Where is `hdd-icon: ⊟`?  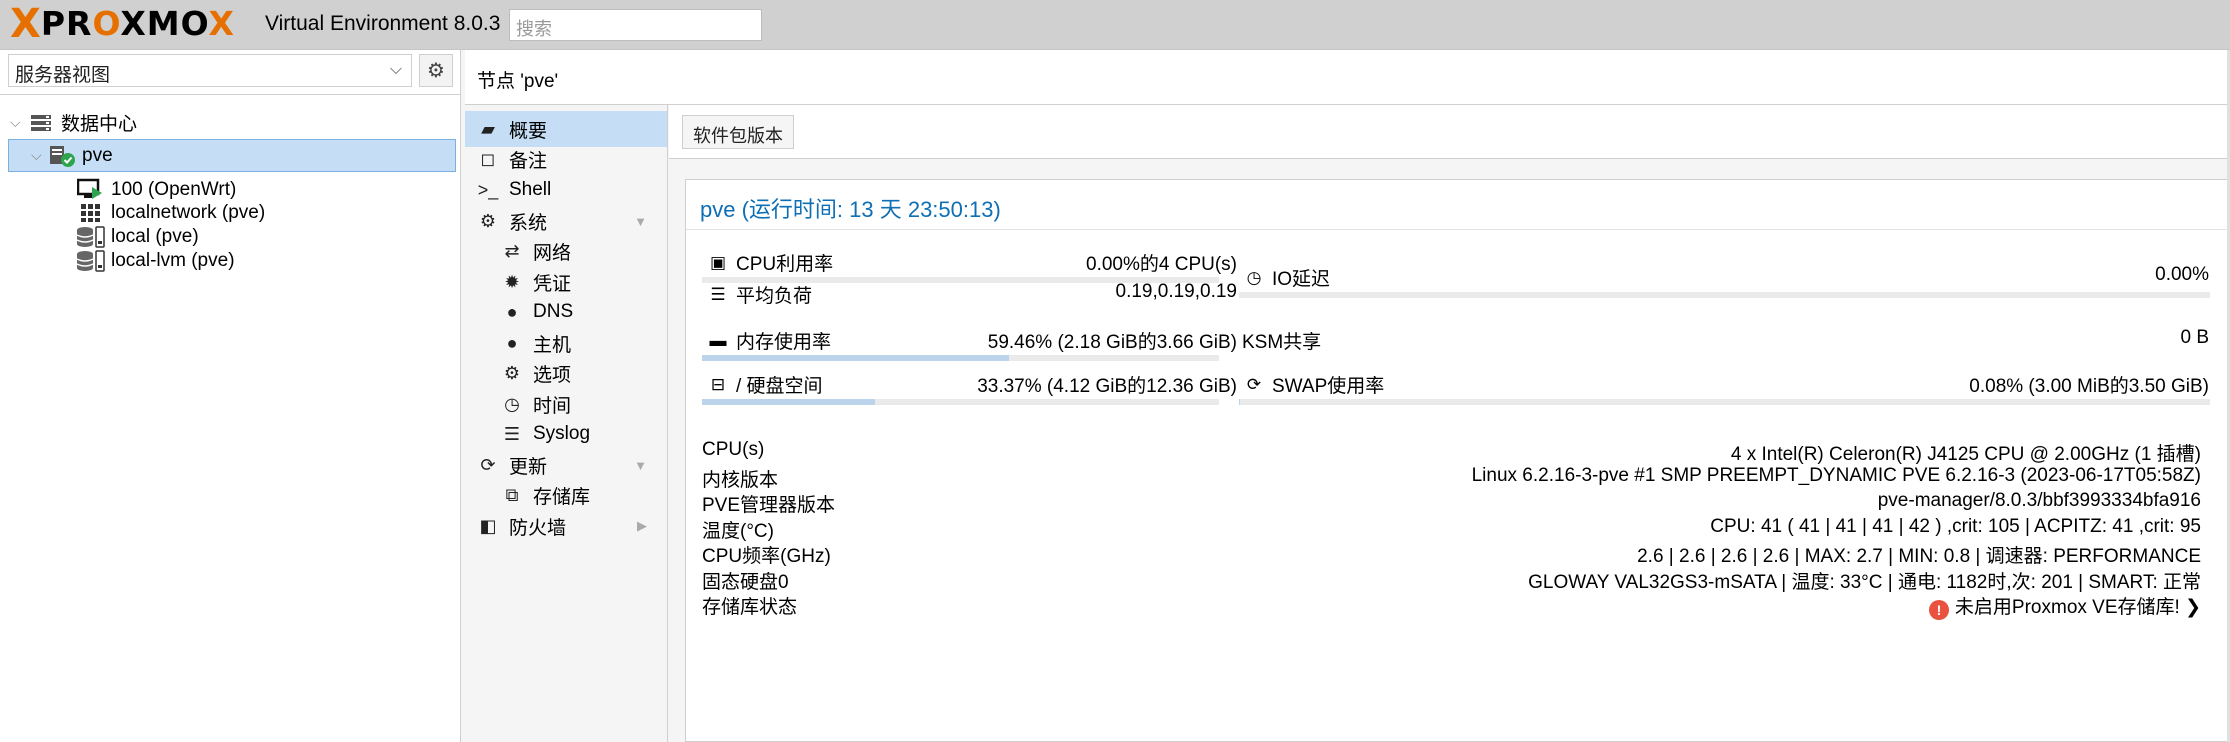 hdd-icon: ⊟ is located at coordinates (718, 384).